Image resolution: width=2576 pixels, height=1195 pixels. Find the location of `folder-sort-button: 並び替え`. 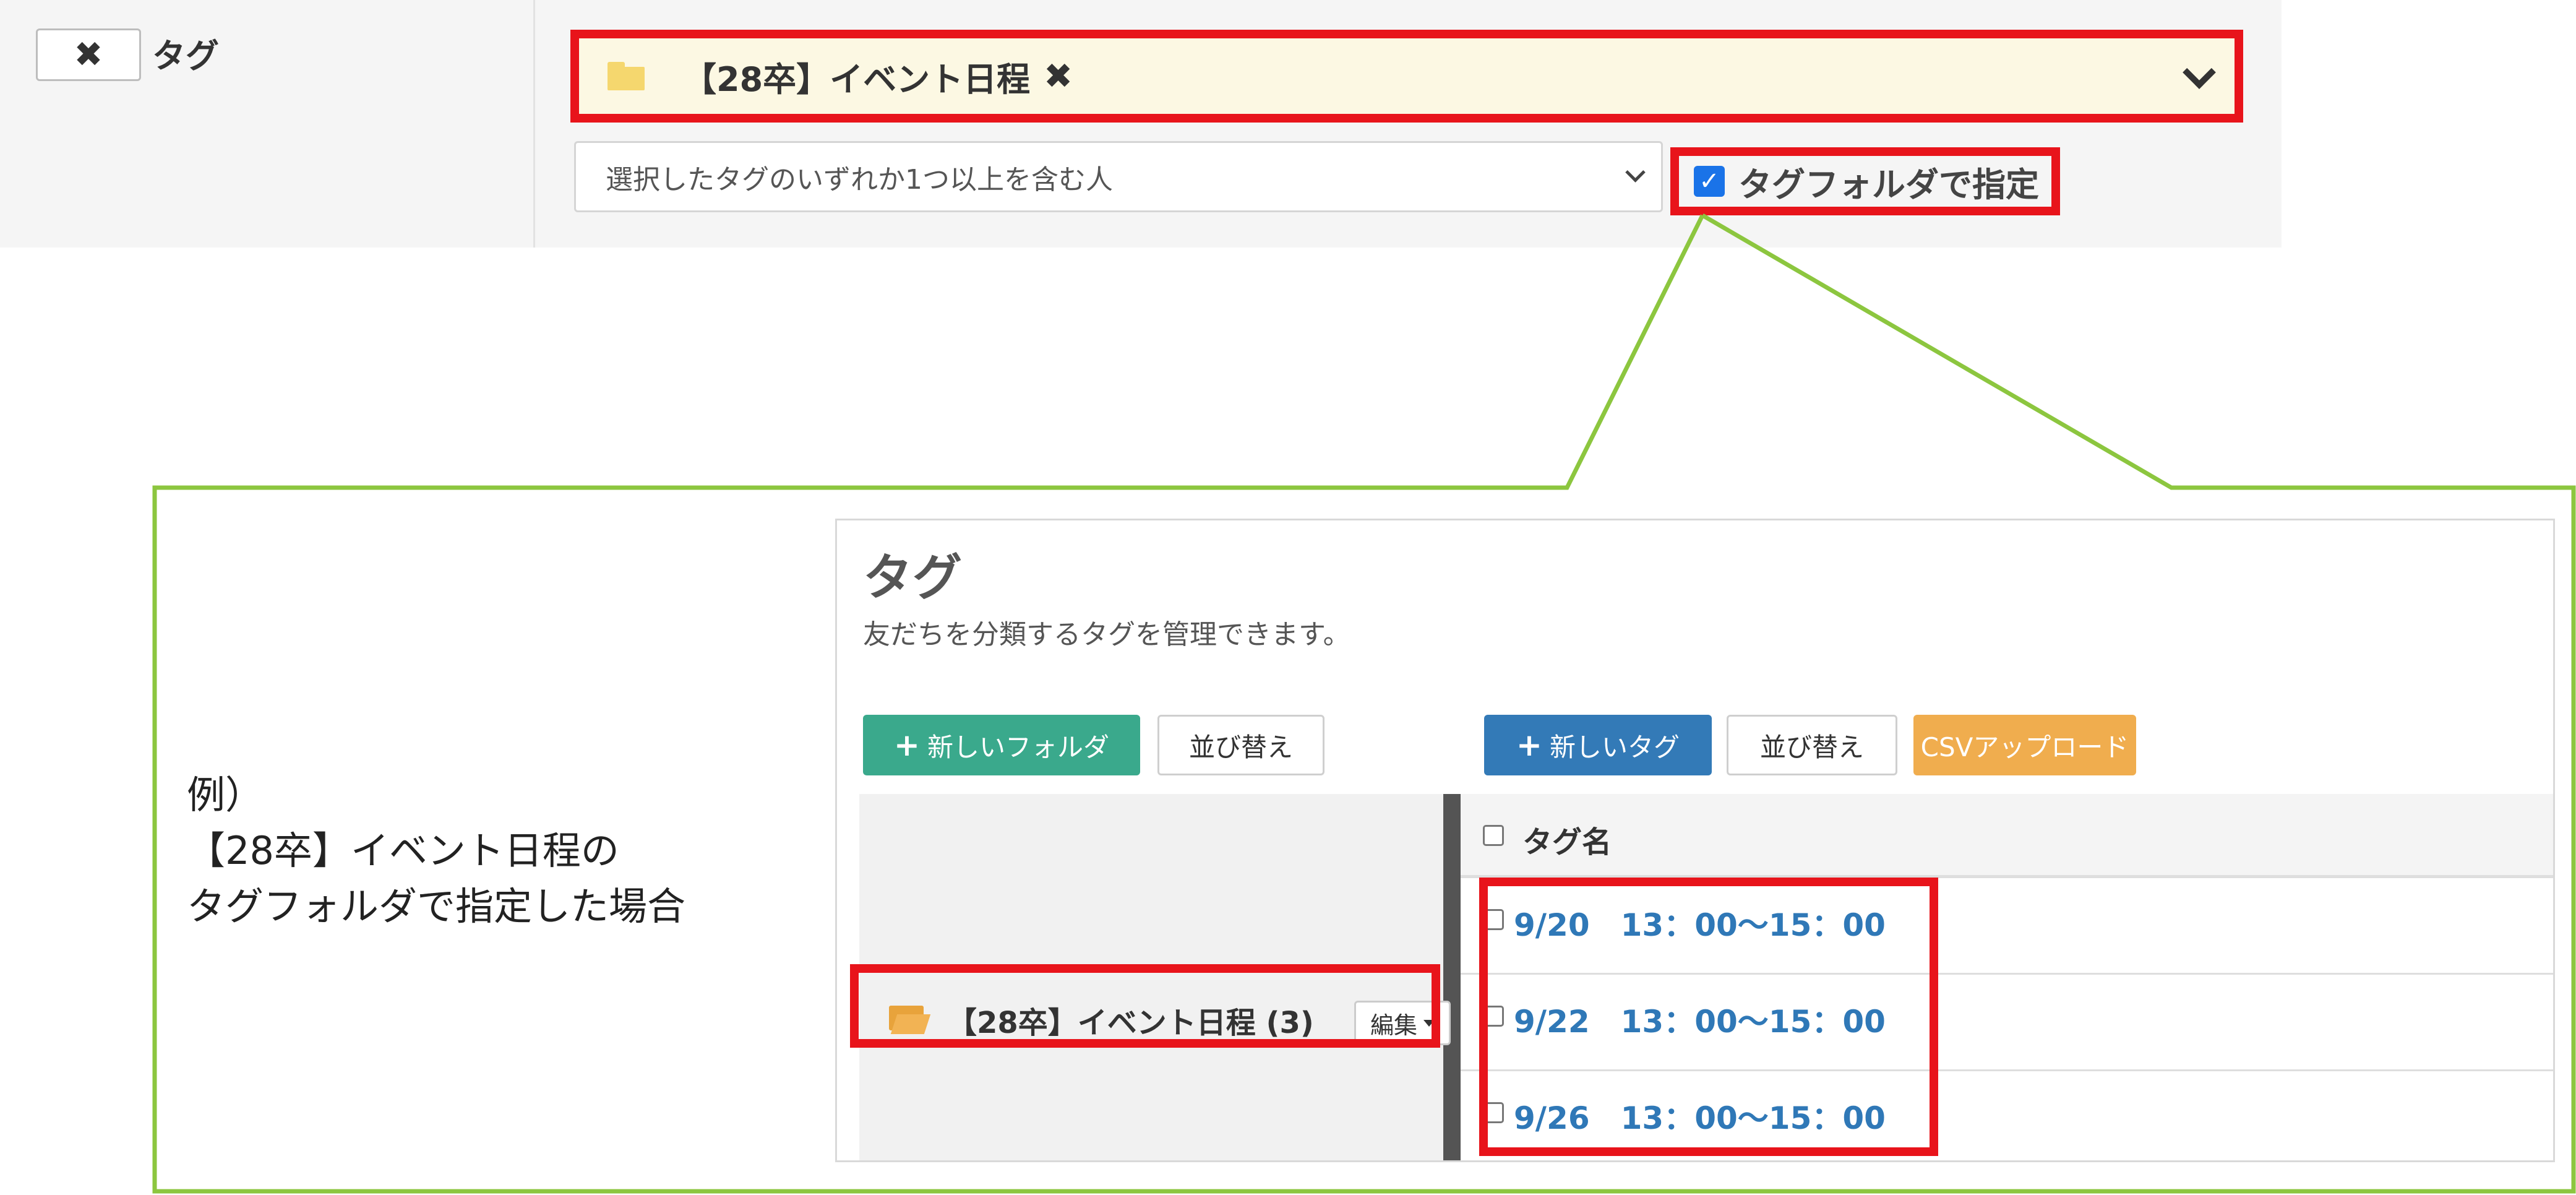

folder-sort-button: 並び替え is located at coordinates (1240, 745).